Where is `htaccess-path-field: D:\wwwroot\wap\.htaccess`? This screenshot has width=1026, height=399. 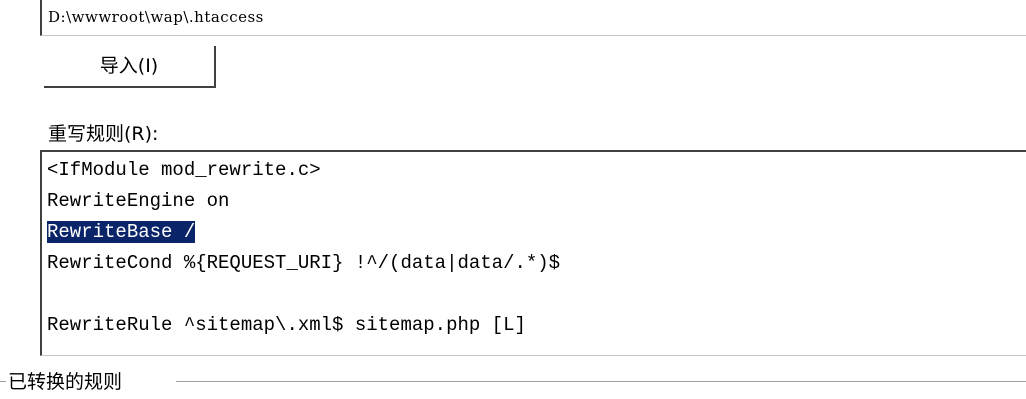
htaccess-path-field: D:\wwwroot\wap\.htaccess is located at coordinates (533, 18).